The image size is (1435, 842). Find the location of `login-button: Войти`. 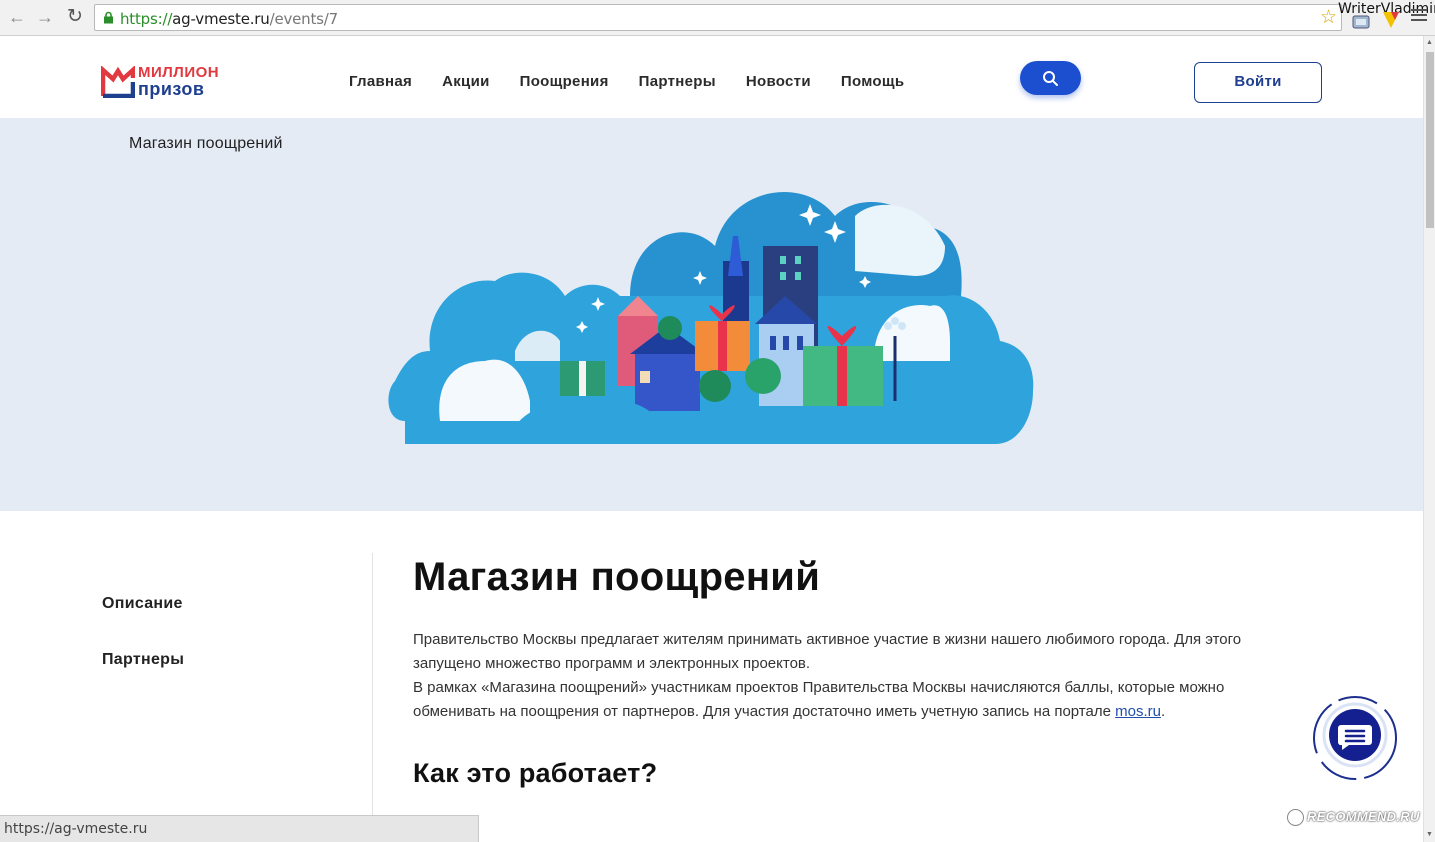

login-button: Войти is located at coordinates (1258, 82).